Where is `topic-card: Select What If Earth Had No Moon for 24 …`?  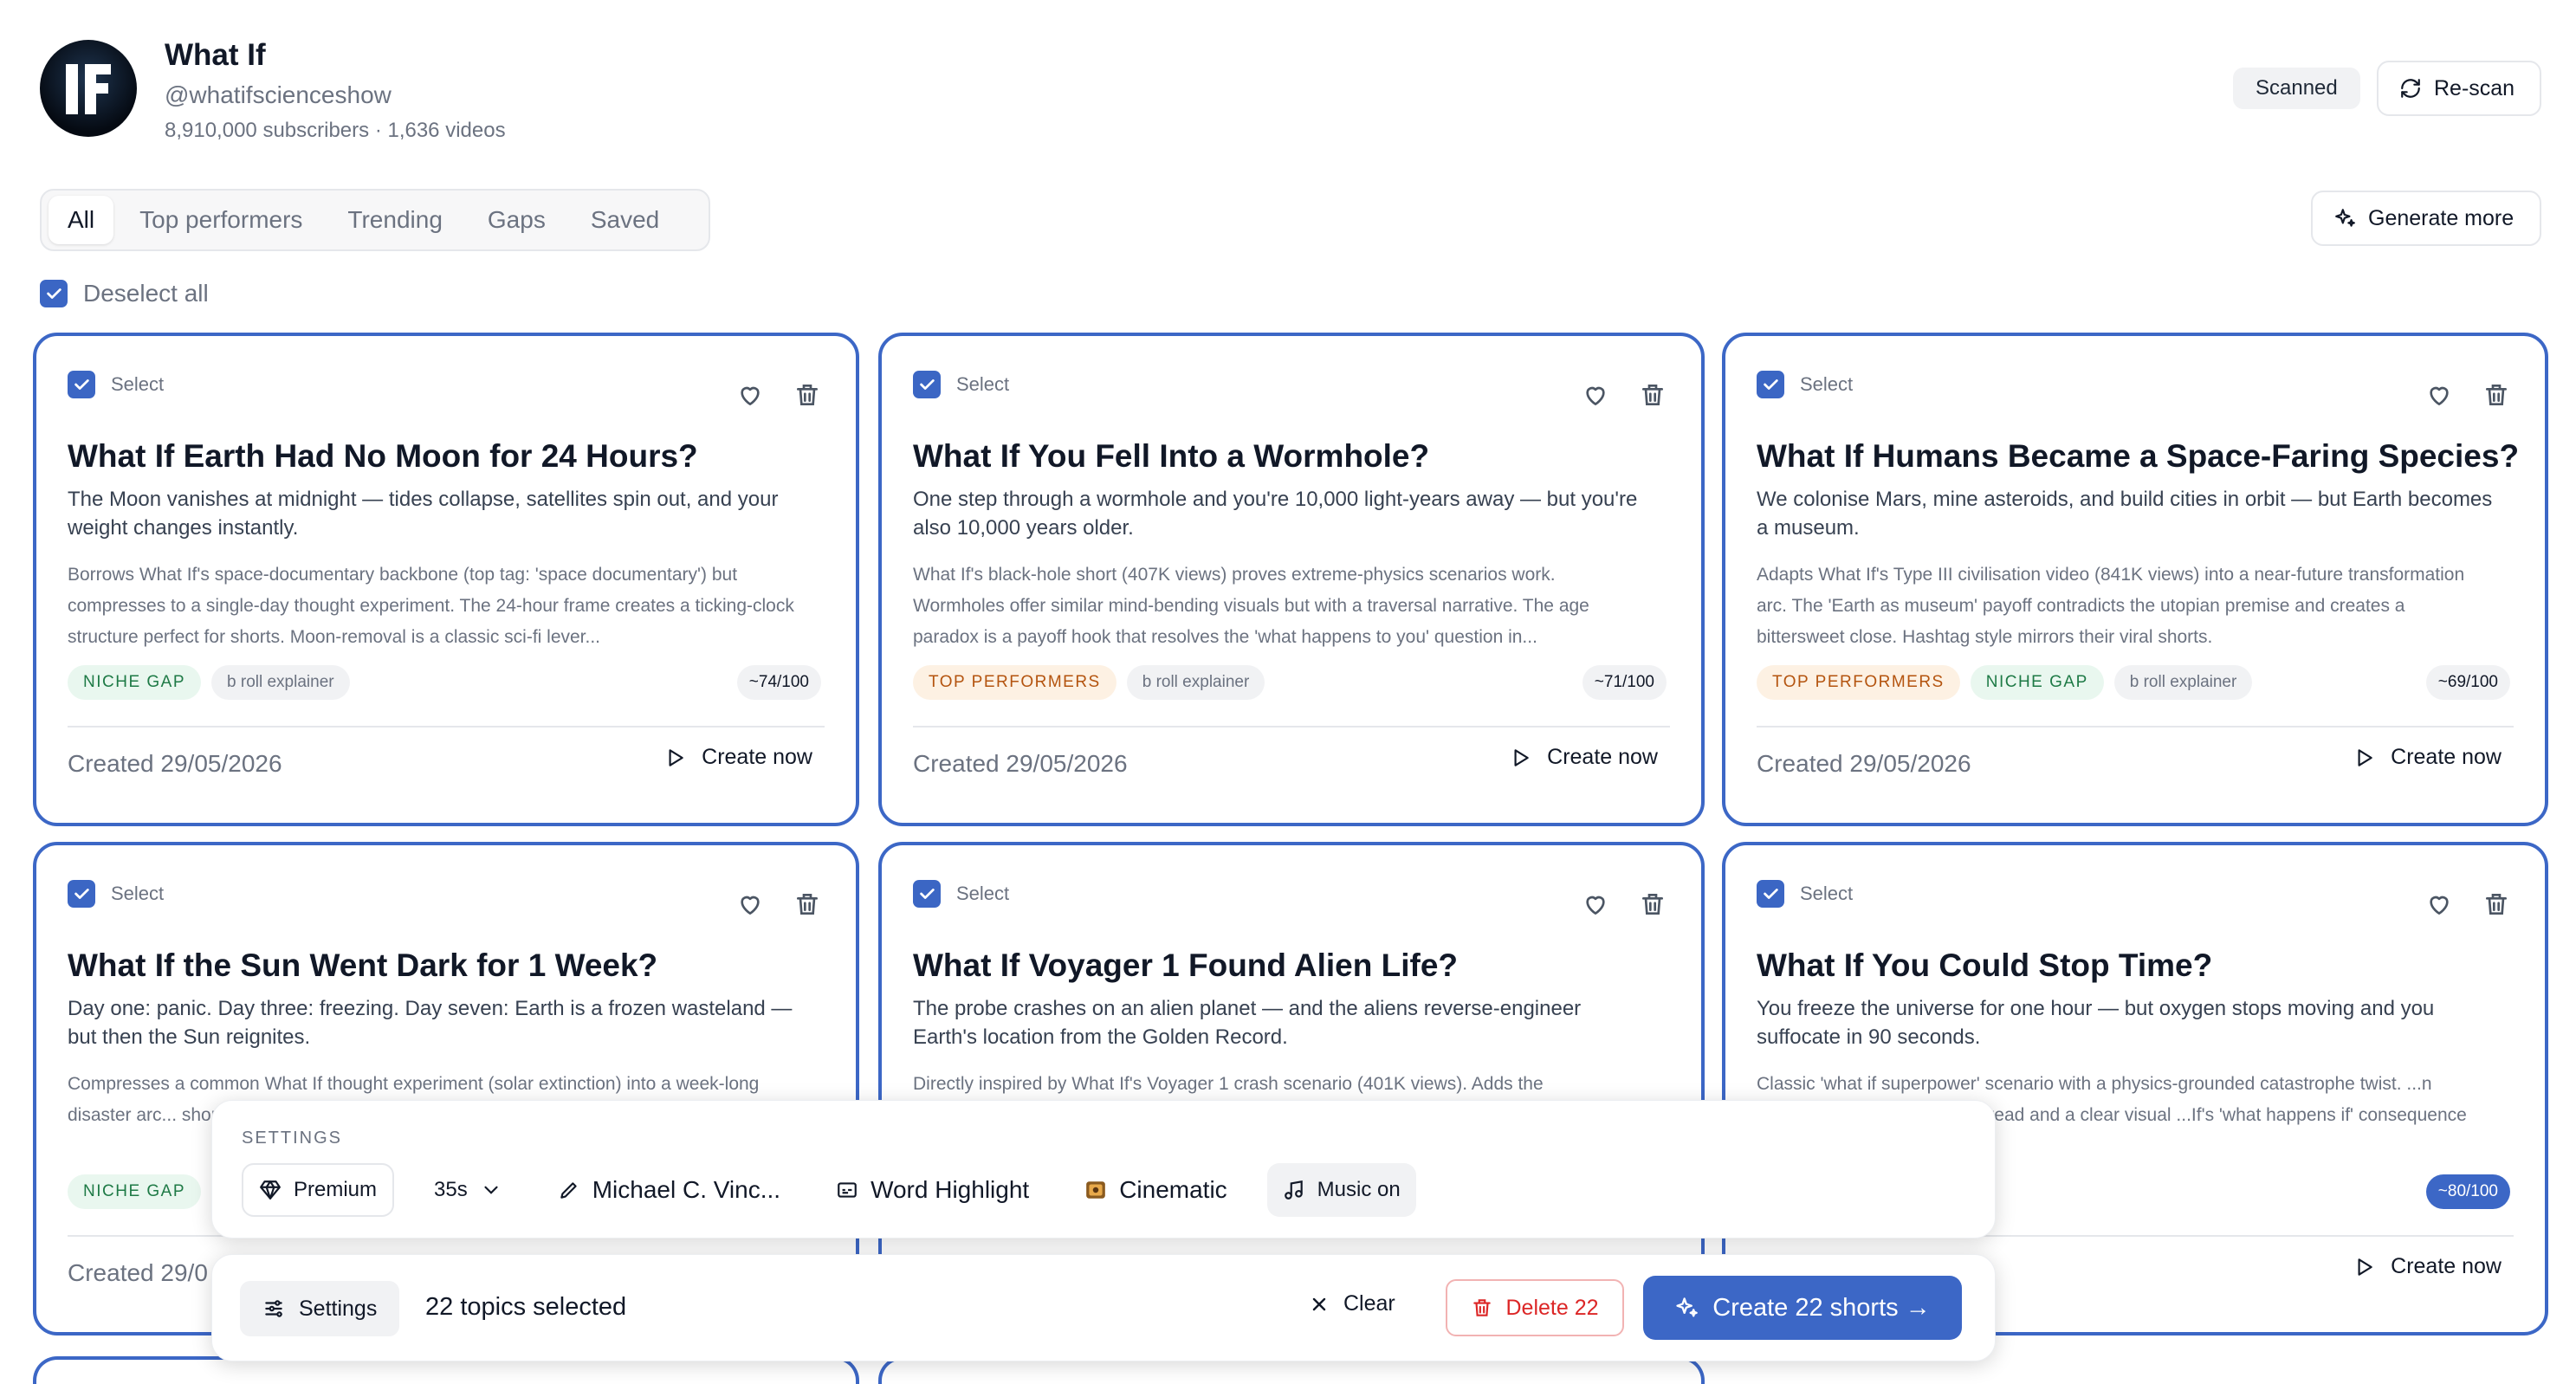
topic-card: Select What If Earth Had No Moon for 24 … is located at coordinates (446, 579).